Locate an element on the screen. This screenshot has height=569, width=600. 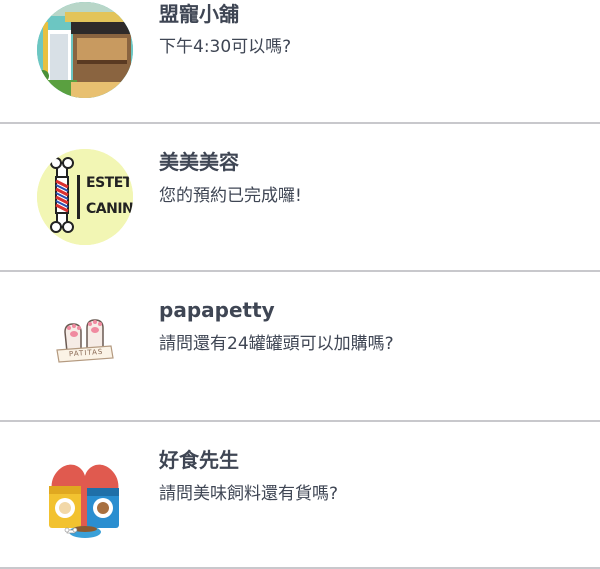
avatar: ESTETIC CANINA is located at coordinates (85, 197).